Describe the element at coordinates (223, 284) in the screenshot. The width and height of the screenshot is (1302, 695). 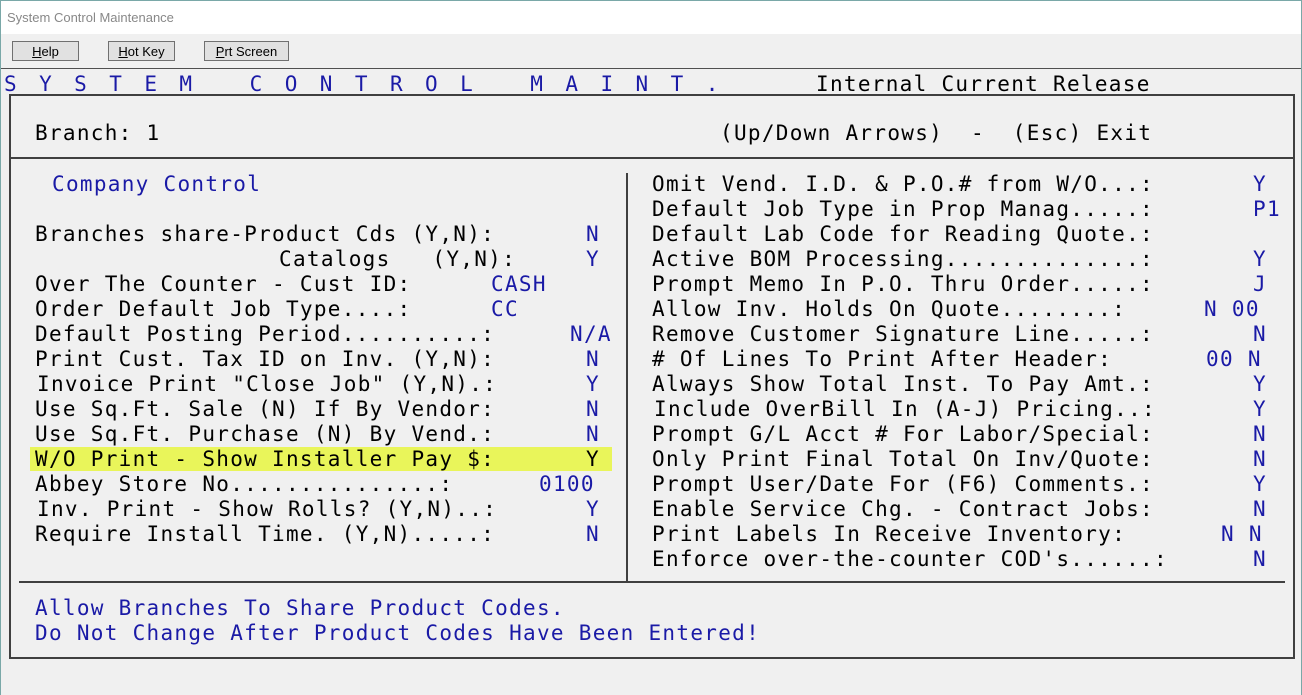
I see `setting-label: Over The Counter - Cust ID:` at that location.